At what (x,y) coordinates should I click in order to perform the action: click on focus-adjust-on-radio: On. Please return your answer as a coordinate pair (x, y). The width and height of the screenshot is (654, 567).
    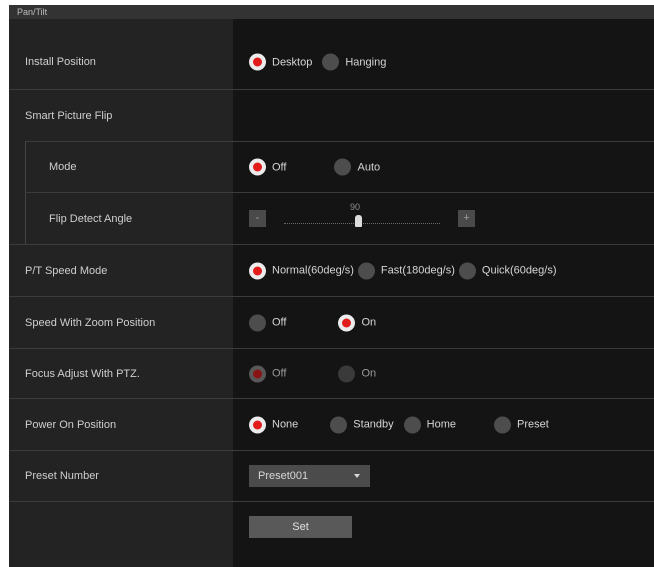
    Looking at the image, I should click on (357, 373).